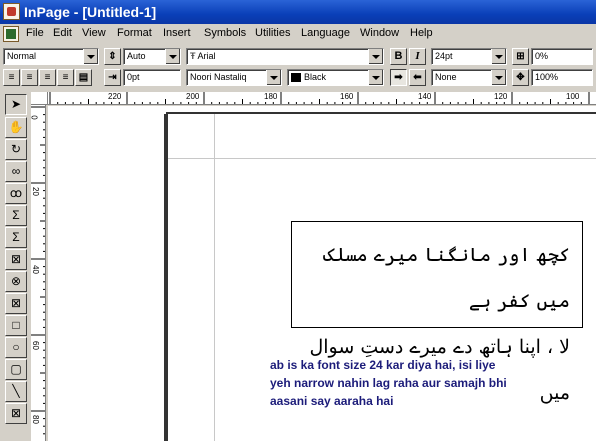 The width and height of the screenshot is (596, 441). I want to click on urdu-font-value: Noori Nastaliq, so click(218, 77).